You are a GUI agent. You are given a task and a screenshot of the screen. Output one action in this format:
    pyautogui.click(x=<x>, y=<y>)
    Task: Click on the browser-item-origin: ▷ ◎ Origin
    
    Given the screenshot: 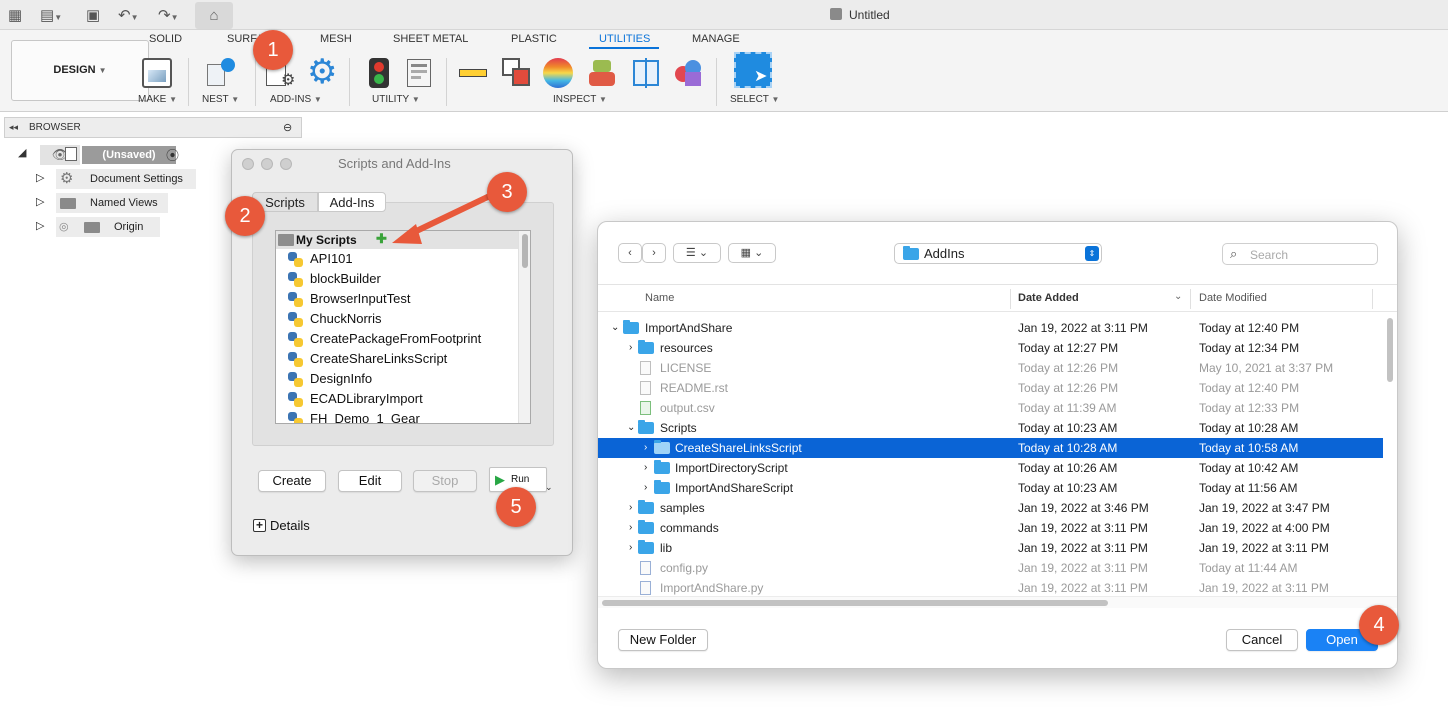 What is the action you would take?
    pyautogui.click(x=121, y=227)
    